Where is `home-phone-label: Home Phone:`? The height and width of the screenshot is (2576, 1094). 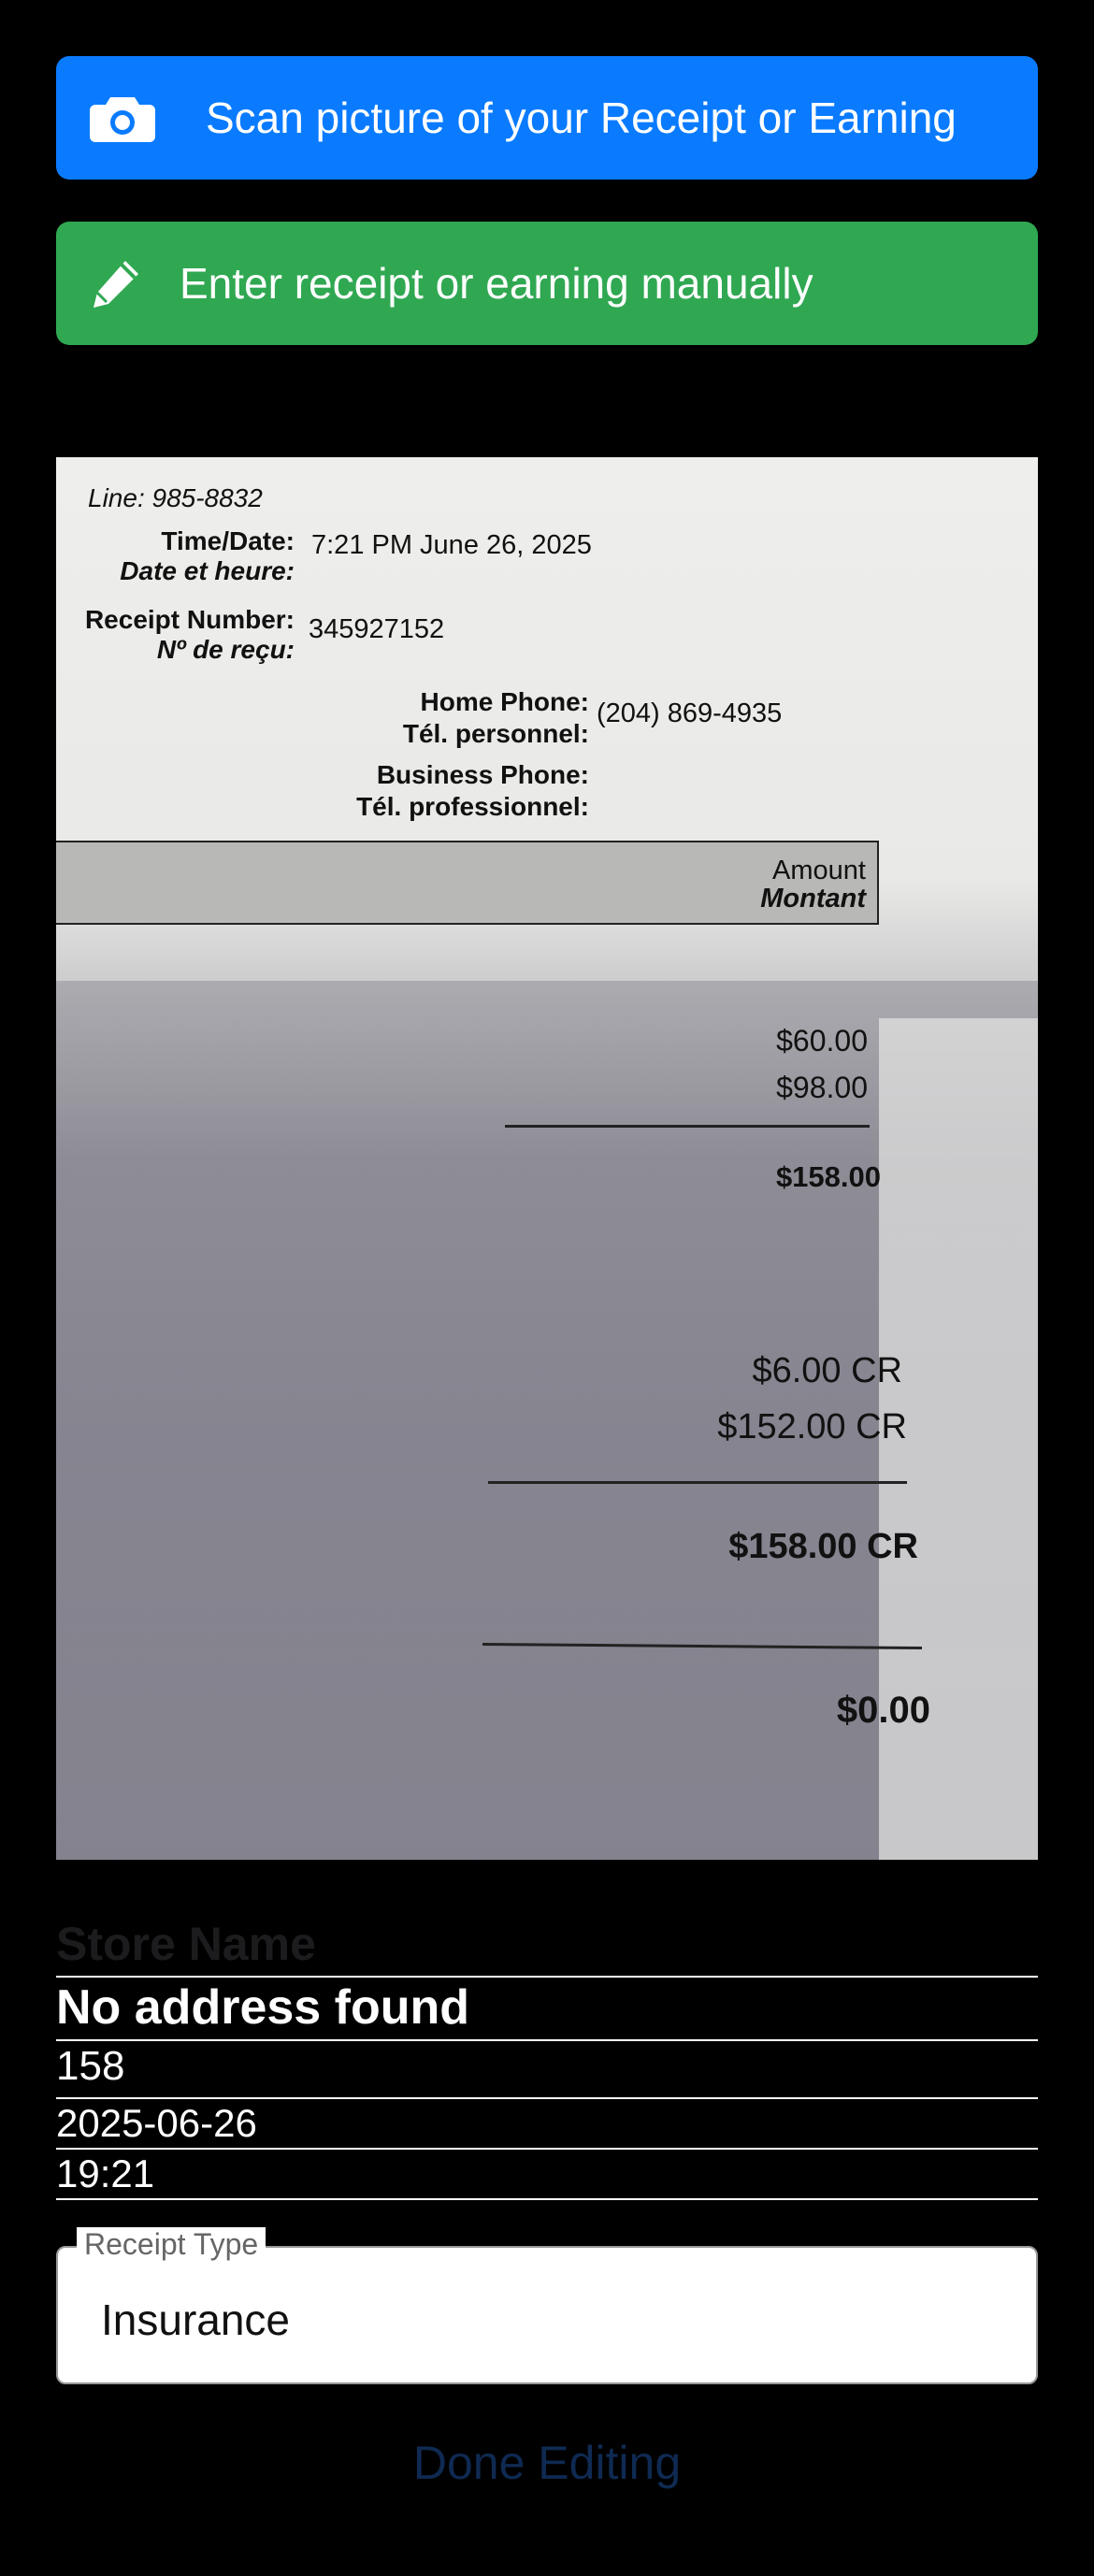 home-phone-label: Home Phone: is located at coordinates (504, 702).